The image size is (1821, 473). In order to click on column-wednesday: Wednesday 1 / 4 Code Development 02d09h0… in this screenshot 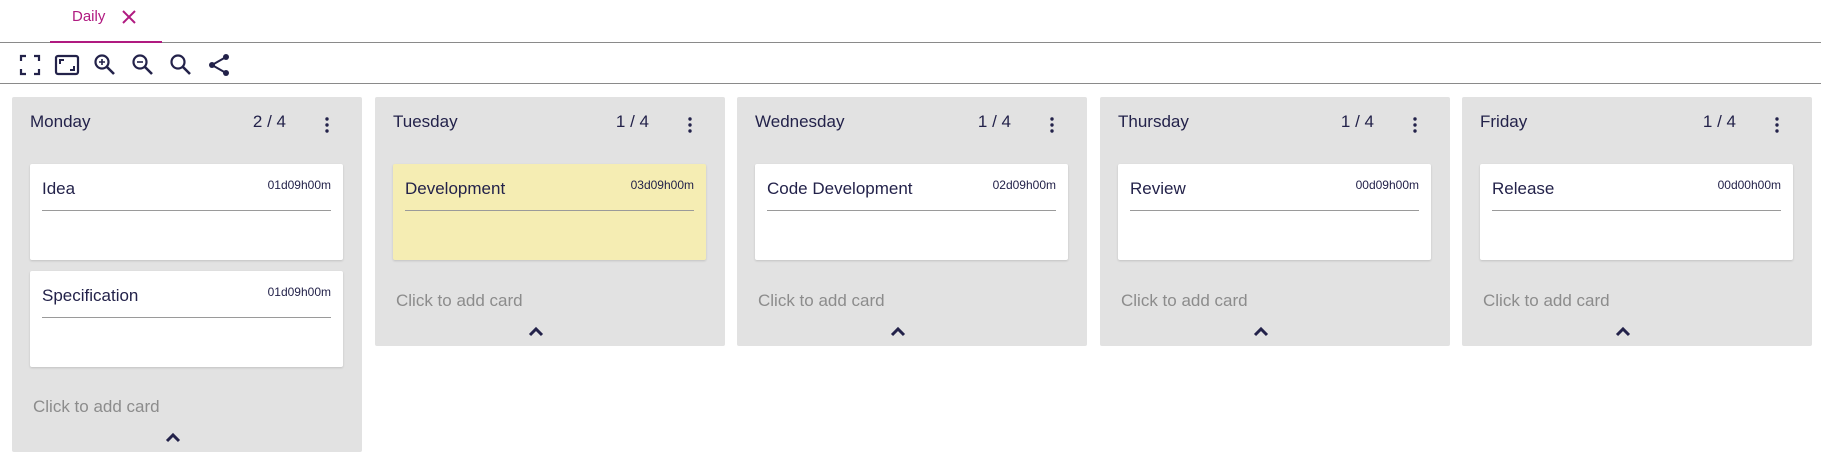, I will do `click(912, 221)`.